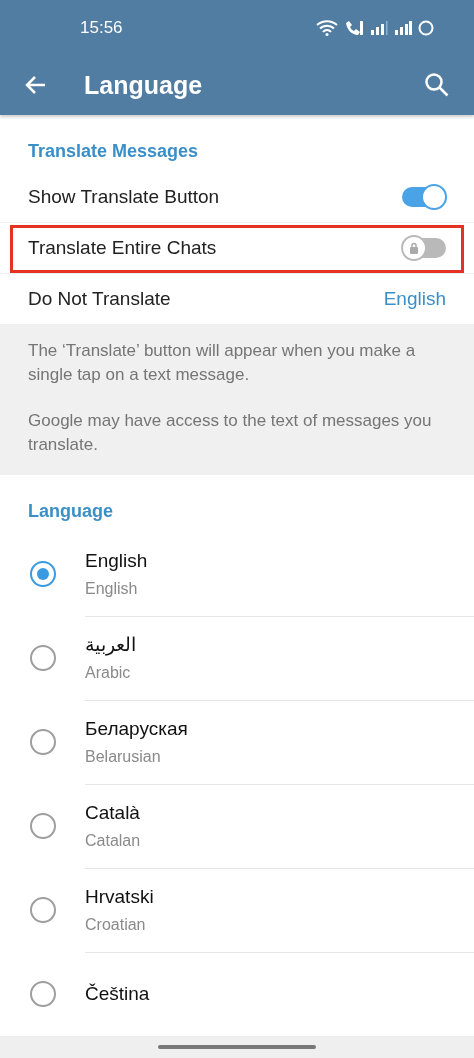 The width and height of the screenshot is (474, 1058). Describe the element at coordinates (222, 363) in the screenshot. I see `info-text: The ‘Translate’ button will appear when you make a single tap on a text message.` at that location.